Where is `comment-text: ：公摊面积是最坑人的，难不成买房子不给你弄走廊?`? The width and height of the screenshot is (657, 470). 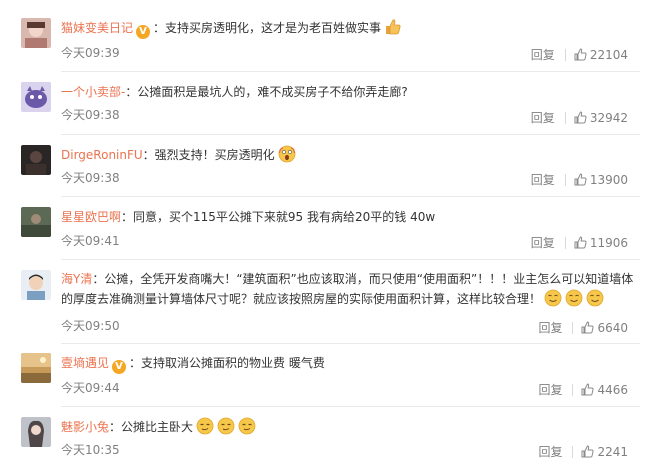
comment-text: ：公摊面积是最坑人的，难不成买房子不给你弄走廊? is located at coordinates (266, 92).